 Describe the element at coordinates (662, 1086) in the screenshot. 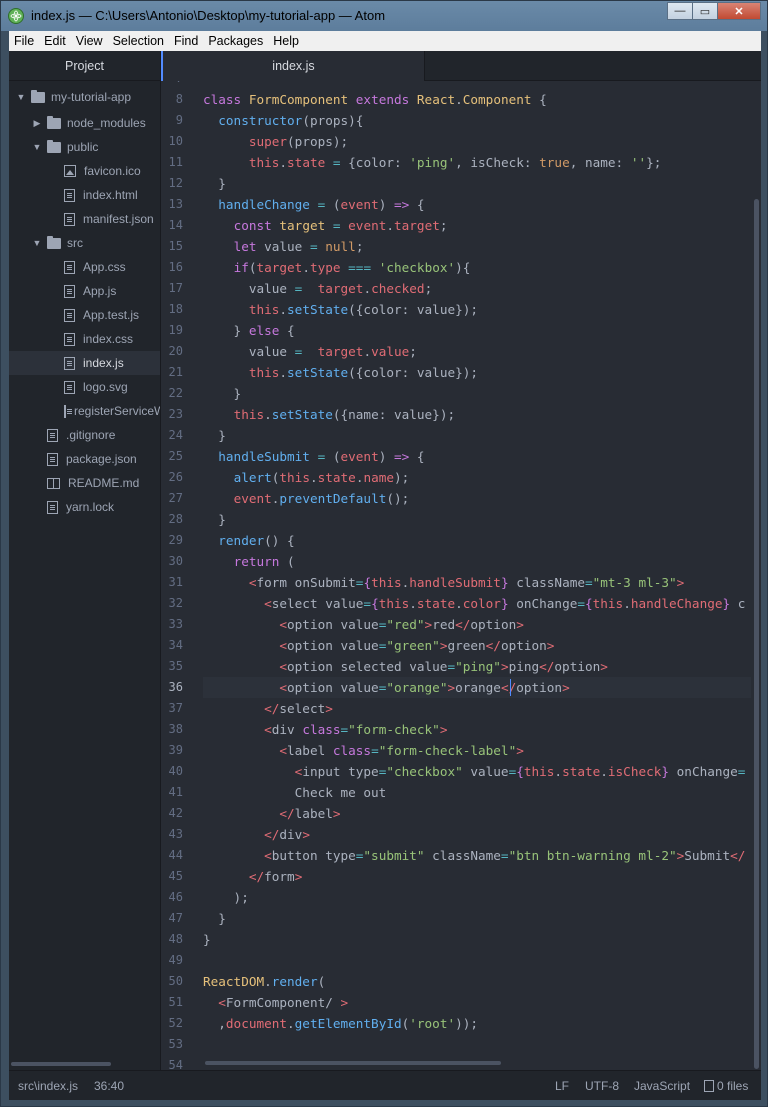

I see `status-grammar: JavaScript` at that location.